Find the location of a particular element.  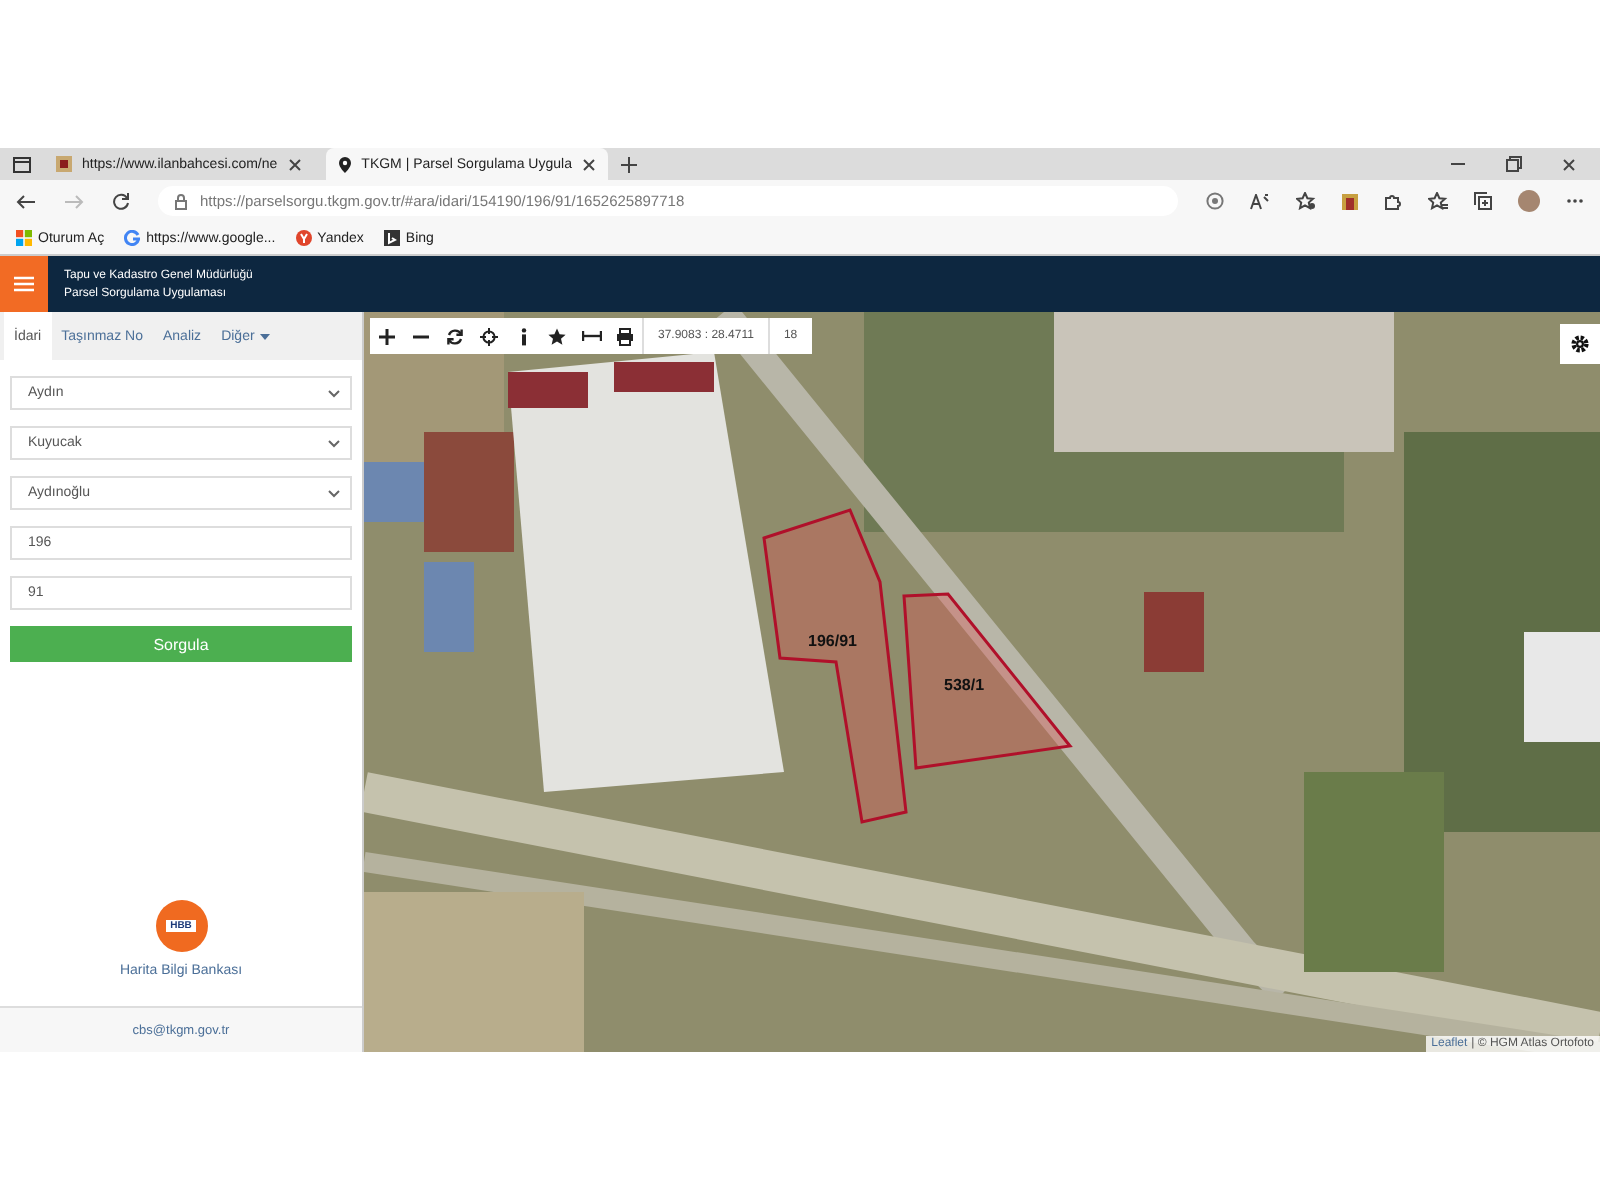

more-icon is located at coordinates (1575, 201).